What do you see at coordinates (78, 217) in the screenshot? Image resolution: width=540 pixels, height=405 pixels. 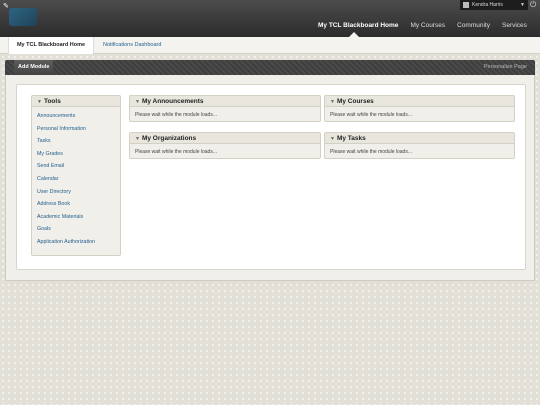 I see `tool-link: Academic Materials` at bounding box center [78, 217].